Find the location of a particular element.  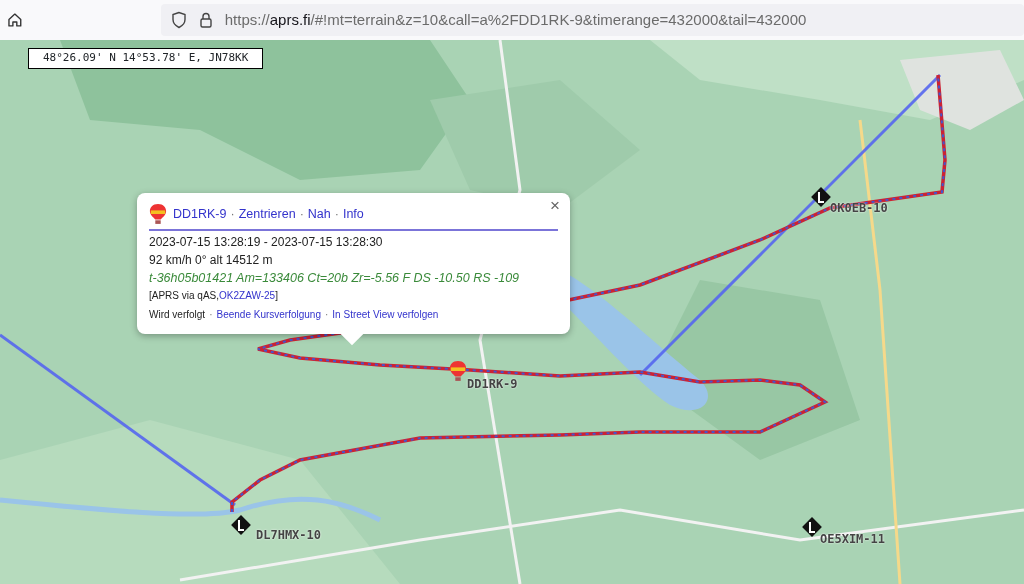

action-link: Nah is located at coordinates (319, 214).